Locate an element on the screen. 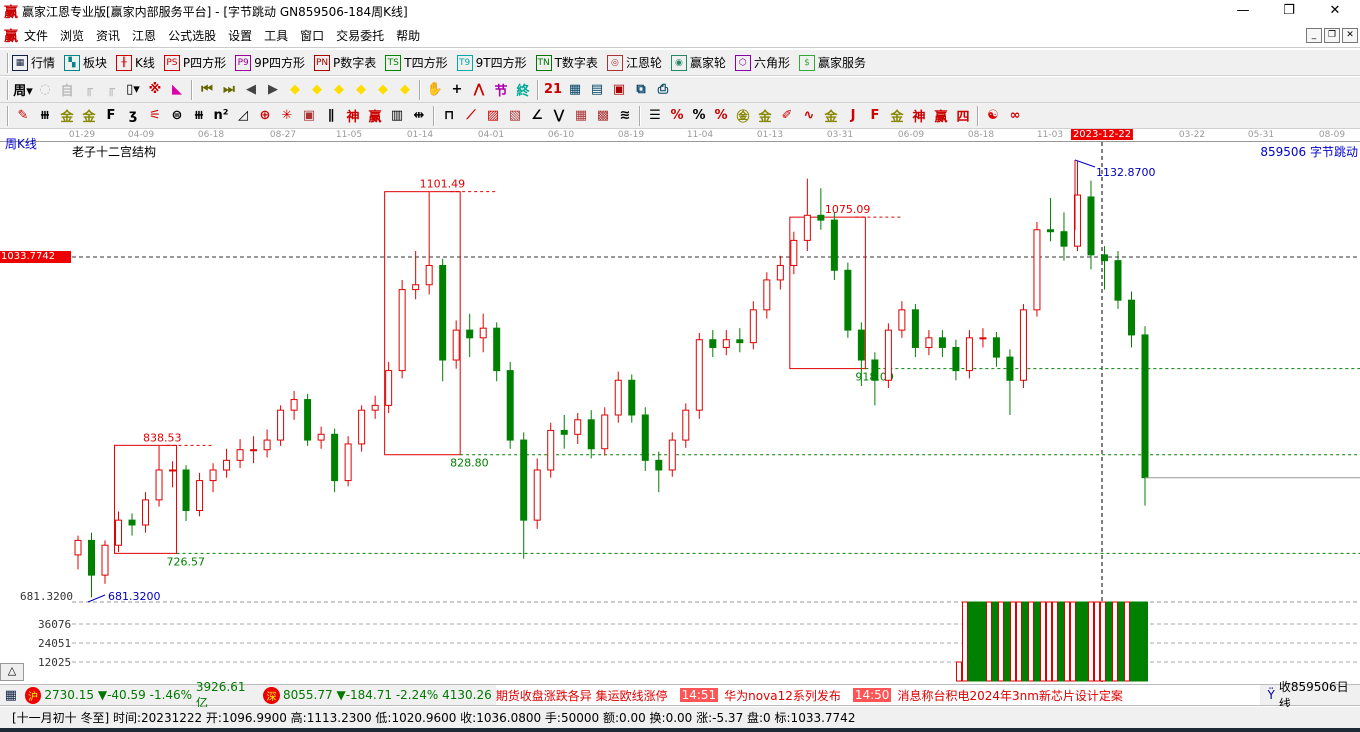 This screenshot has width=1360, height=732. arrow-right-diamond-icon: ◆ is located at coordinates (317, 90).